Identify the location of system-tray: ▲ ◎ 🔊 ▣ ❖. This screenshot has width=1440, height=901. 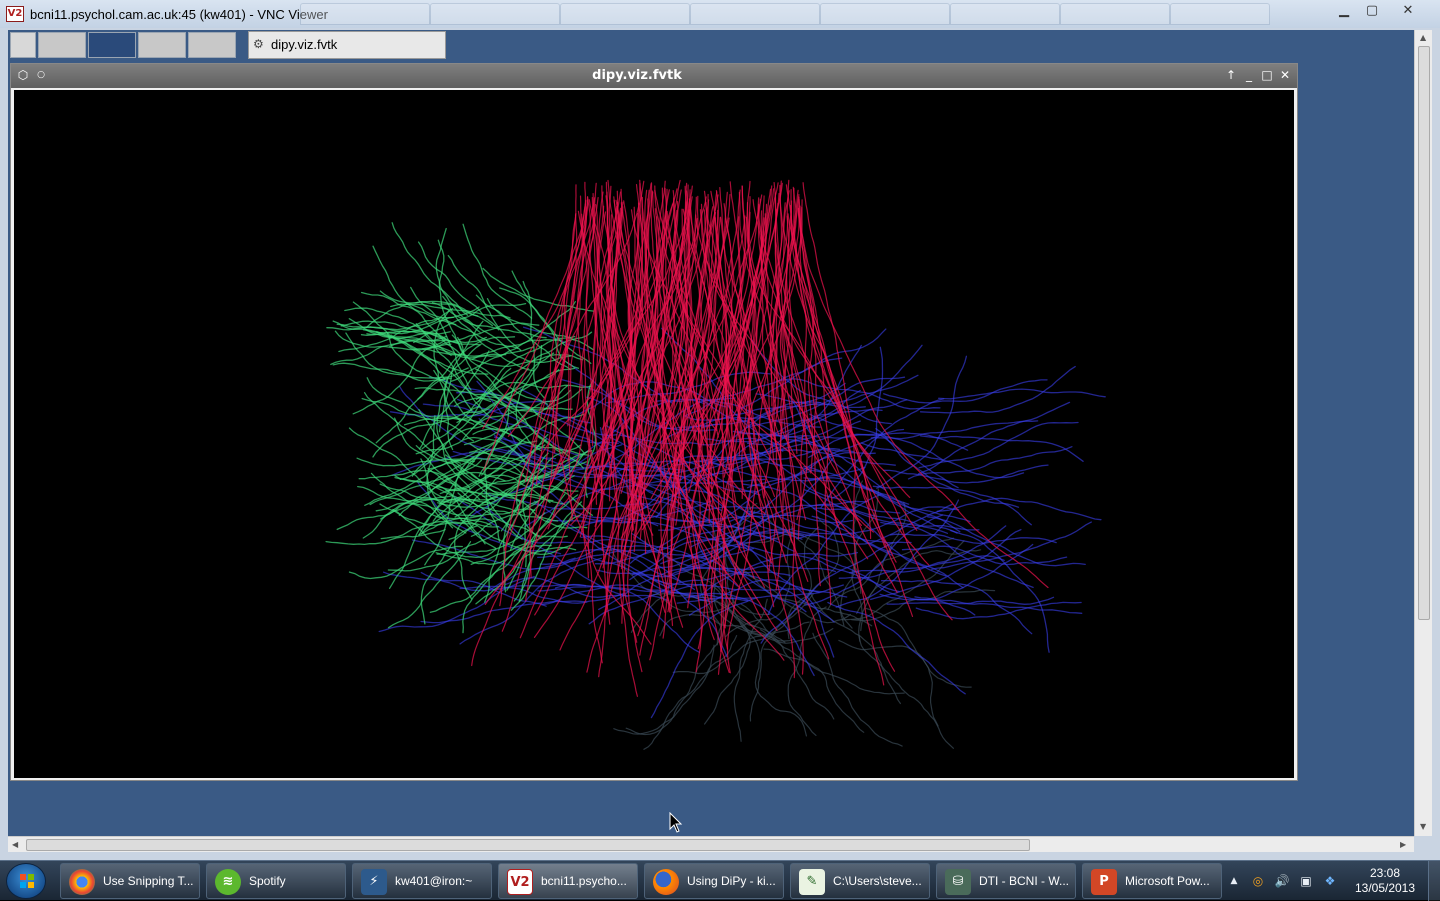
(1287, 881).